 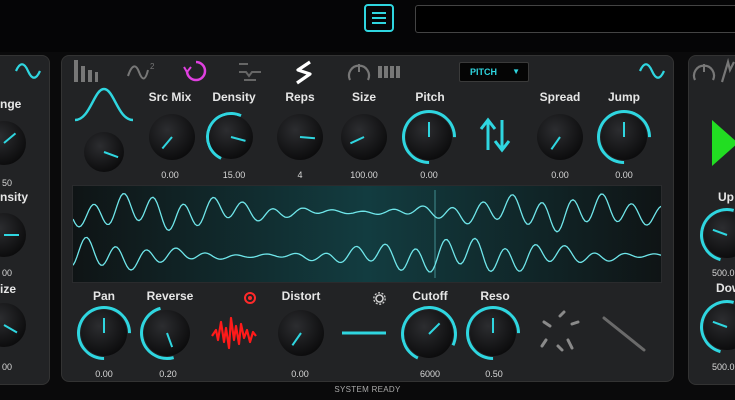 I want to click on src-mix-value: 0.00, so click(x=170, y=175).